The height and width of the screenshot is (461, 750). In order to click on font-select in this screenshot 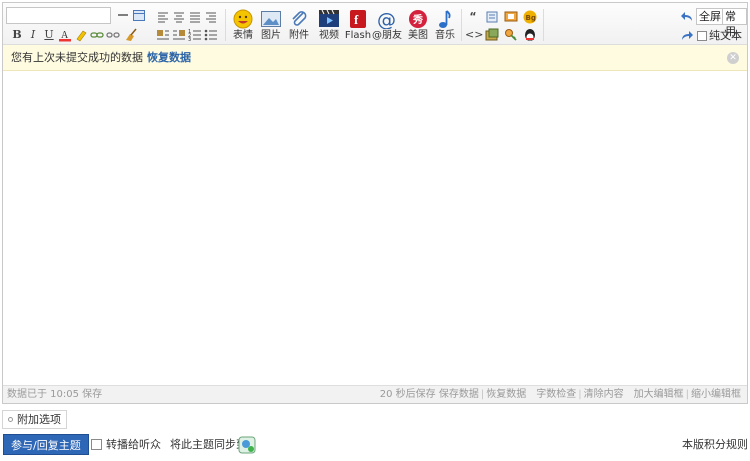, I will do `click(58, 15)`.